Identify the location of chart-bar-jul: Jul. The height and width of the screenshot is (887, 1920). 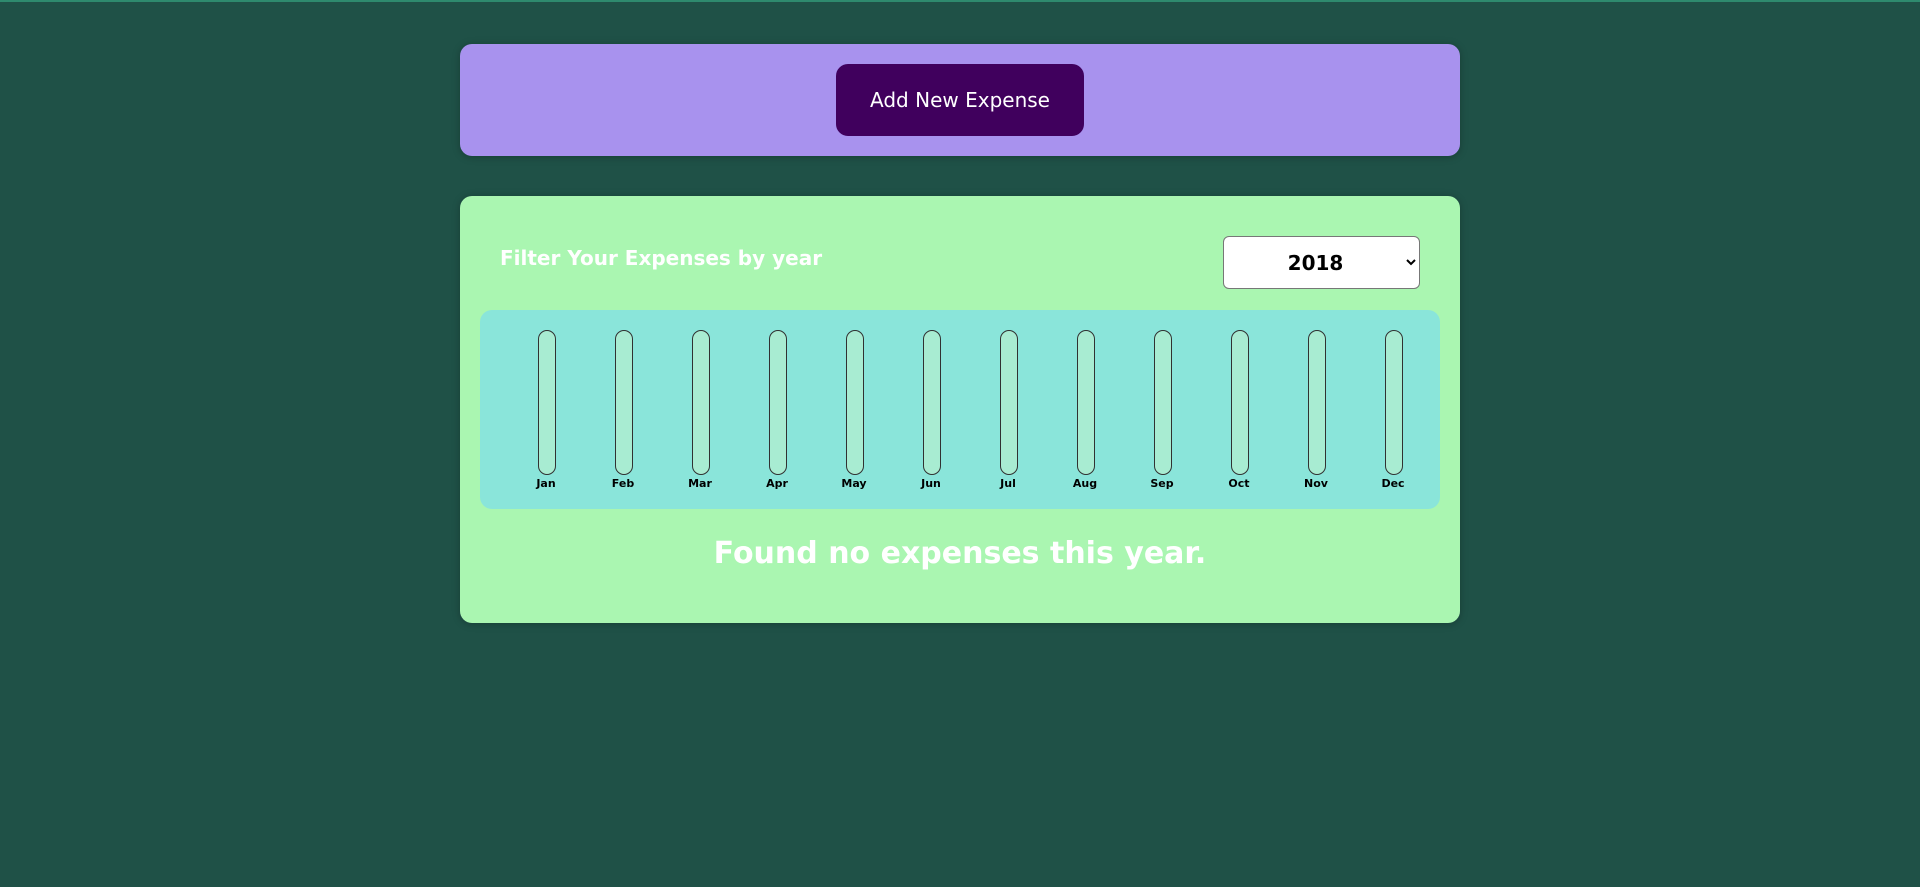
(1008, 410).